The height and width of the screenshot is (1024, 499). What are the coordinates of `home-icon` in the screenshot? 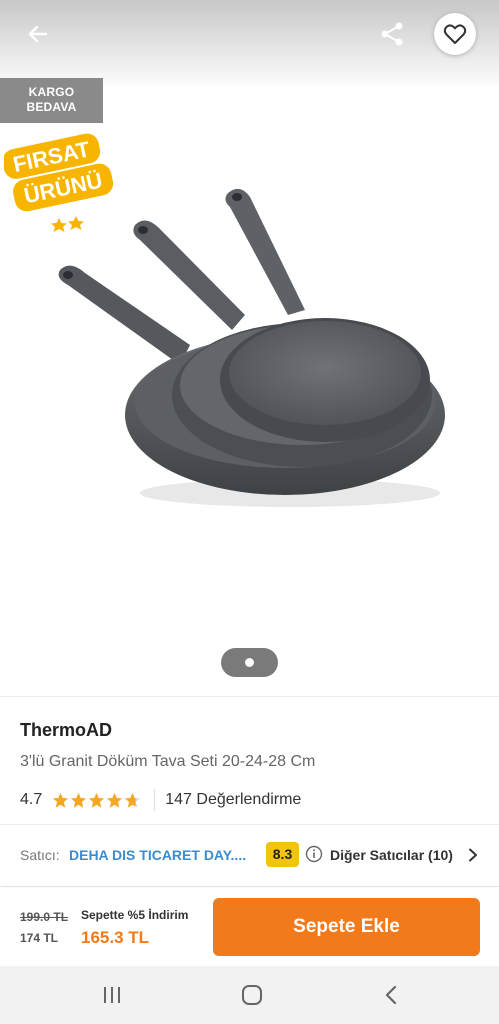 It's located at (252, 995).